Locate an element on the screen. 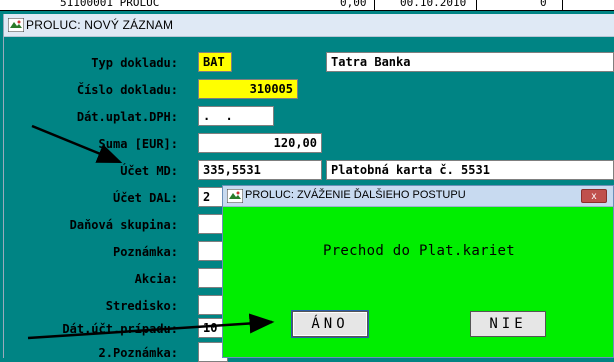 The image size is (614, 362). label-akcia: Akcia: is located at coordinates (156, 279).